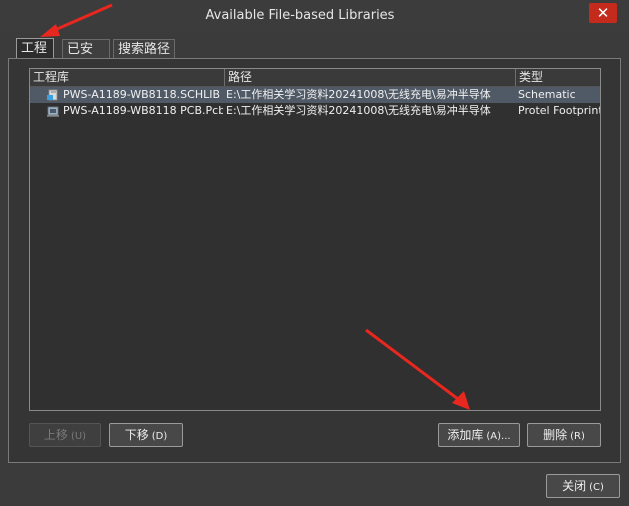 Image resolution: width=629 pixels, height=506 pixels. Describe the element at coordinates (559, 77) in the screenshot. I see `column-header-type: 类型` at that location.